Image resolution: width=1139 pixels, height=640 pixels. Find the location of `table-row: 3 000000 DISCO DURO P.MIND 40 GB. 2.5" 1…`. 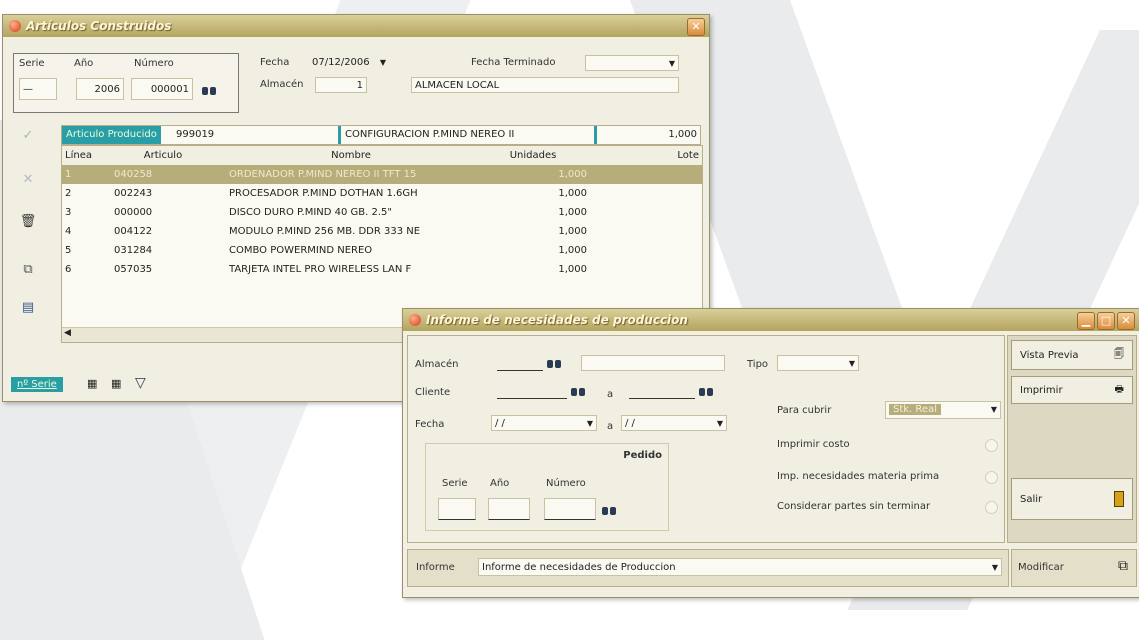

table-row: 3 000000 DISCO DURO P.MIND 40 GB. 2.5" 1… is located at coordinates (382, 212).